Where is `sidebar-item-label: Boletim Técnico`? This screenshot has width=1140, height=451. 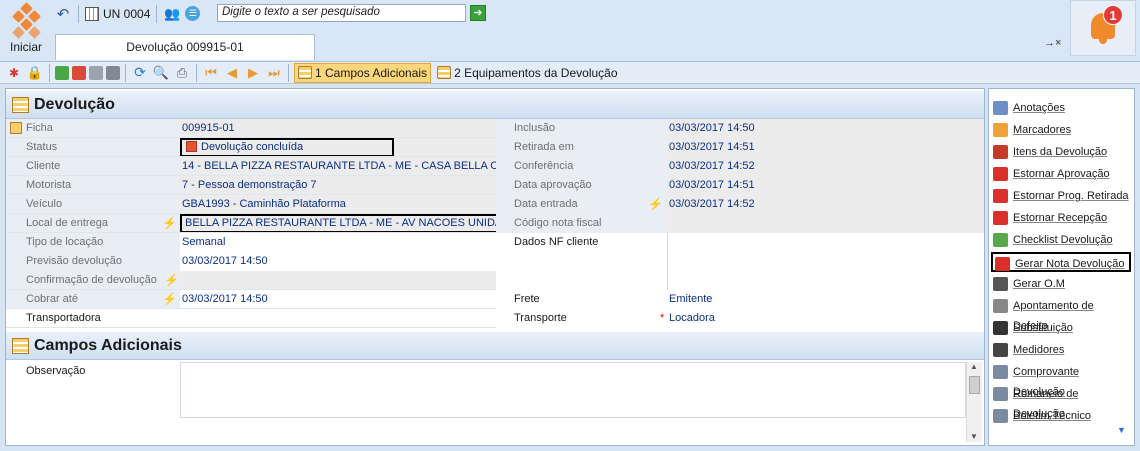 sidebar-item-label: Boletim Técnico is located at coordinates (1052, 416).